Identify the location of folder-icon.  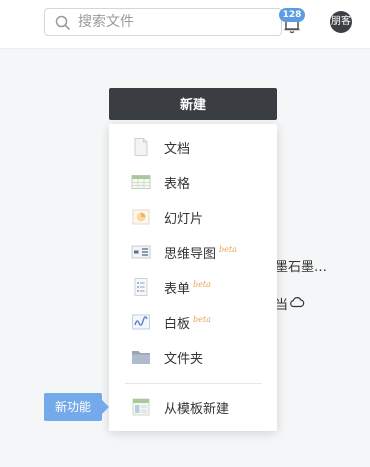
(141, 357).